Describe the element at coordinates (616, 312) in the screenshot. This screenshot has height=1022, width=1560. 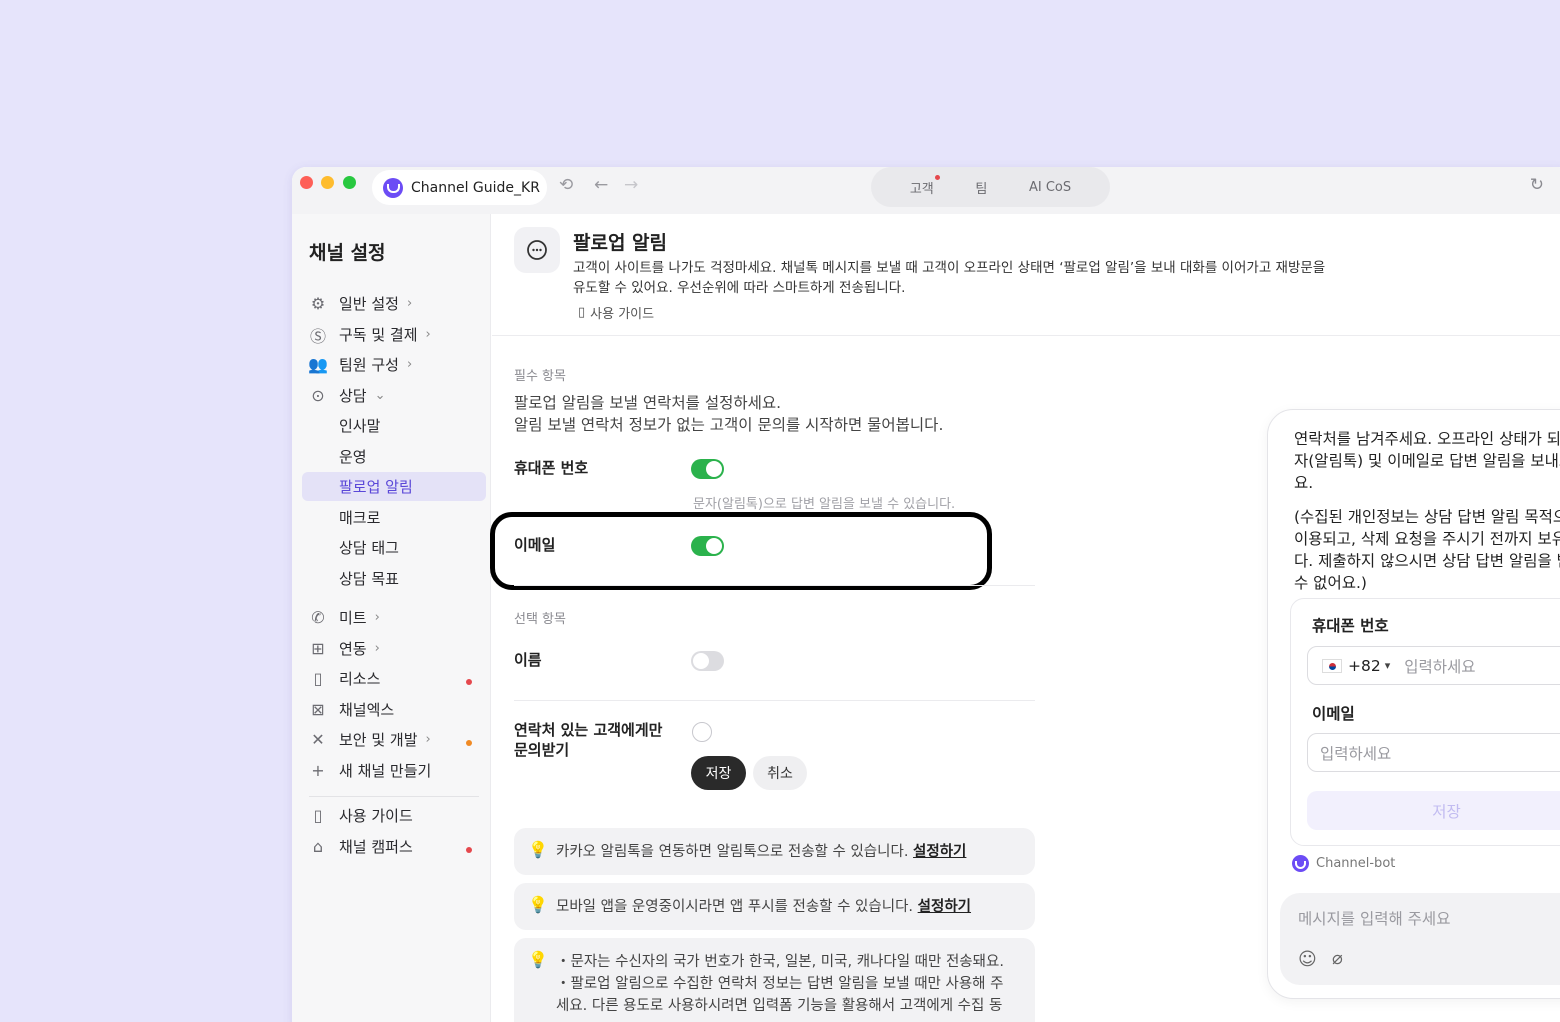
I see `user-guide-link: ▯ 사용 가이드` at that location.